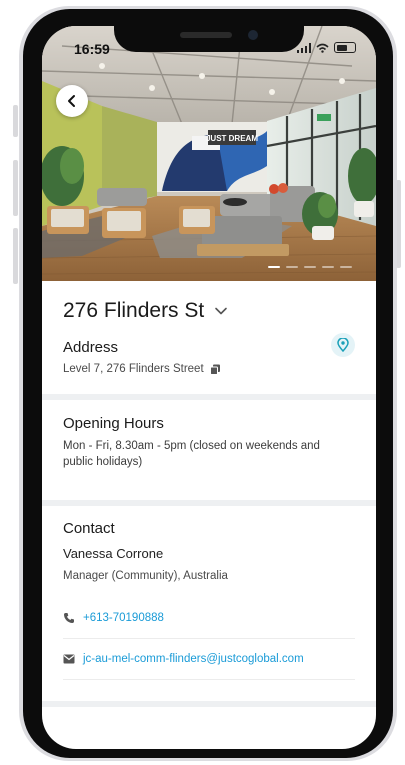 Image resolution: width=405 pixels, height=765 pixels. What do you see at coordinates (69, 618) in the screenshot?
I see `phone-icon` at bounding box center [69, 618].